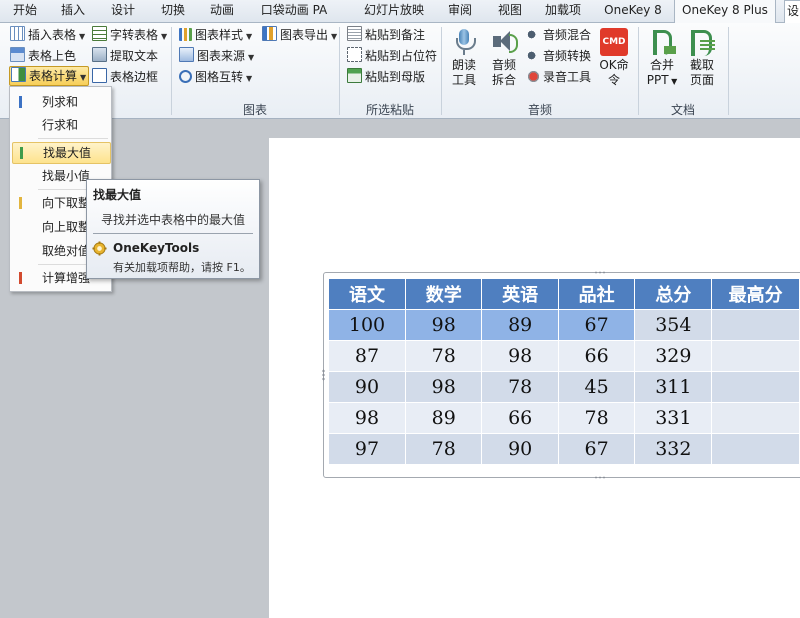 The width and height of the screenshot is (800, 618). I want to click on chart-source-button: 图表来源 ▼, so click(216, 56).